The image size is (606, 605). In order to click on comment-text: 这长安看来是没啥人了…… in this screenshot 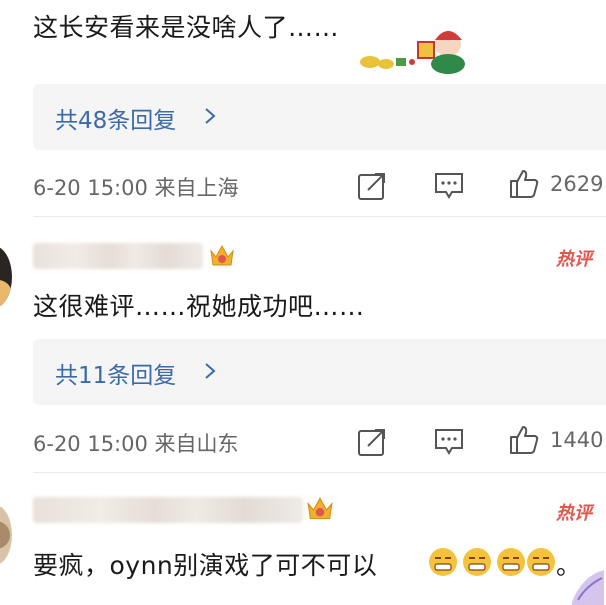, I will do `click(186, 27)`.